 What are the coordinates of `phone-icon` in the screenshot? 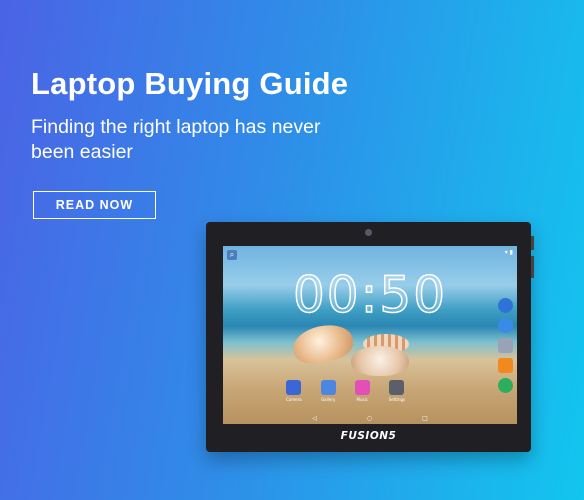 It's located at (505, 385).